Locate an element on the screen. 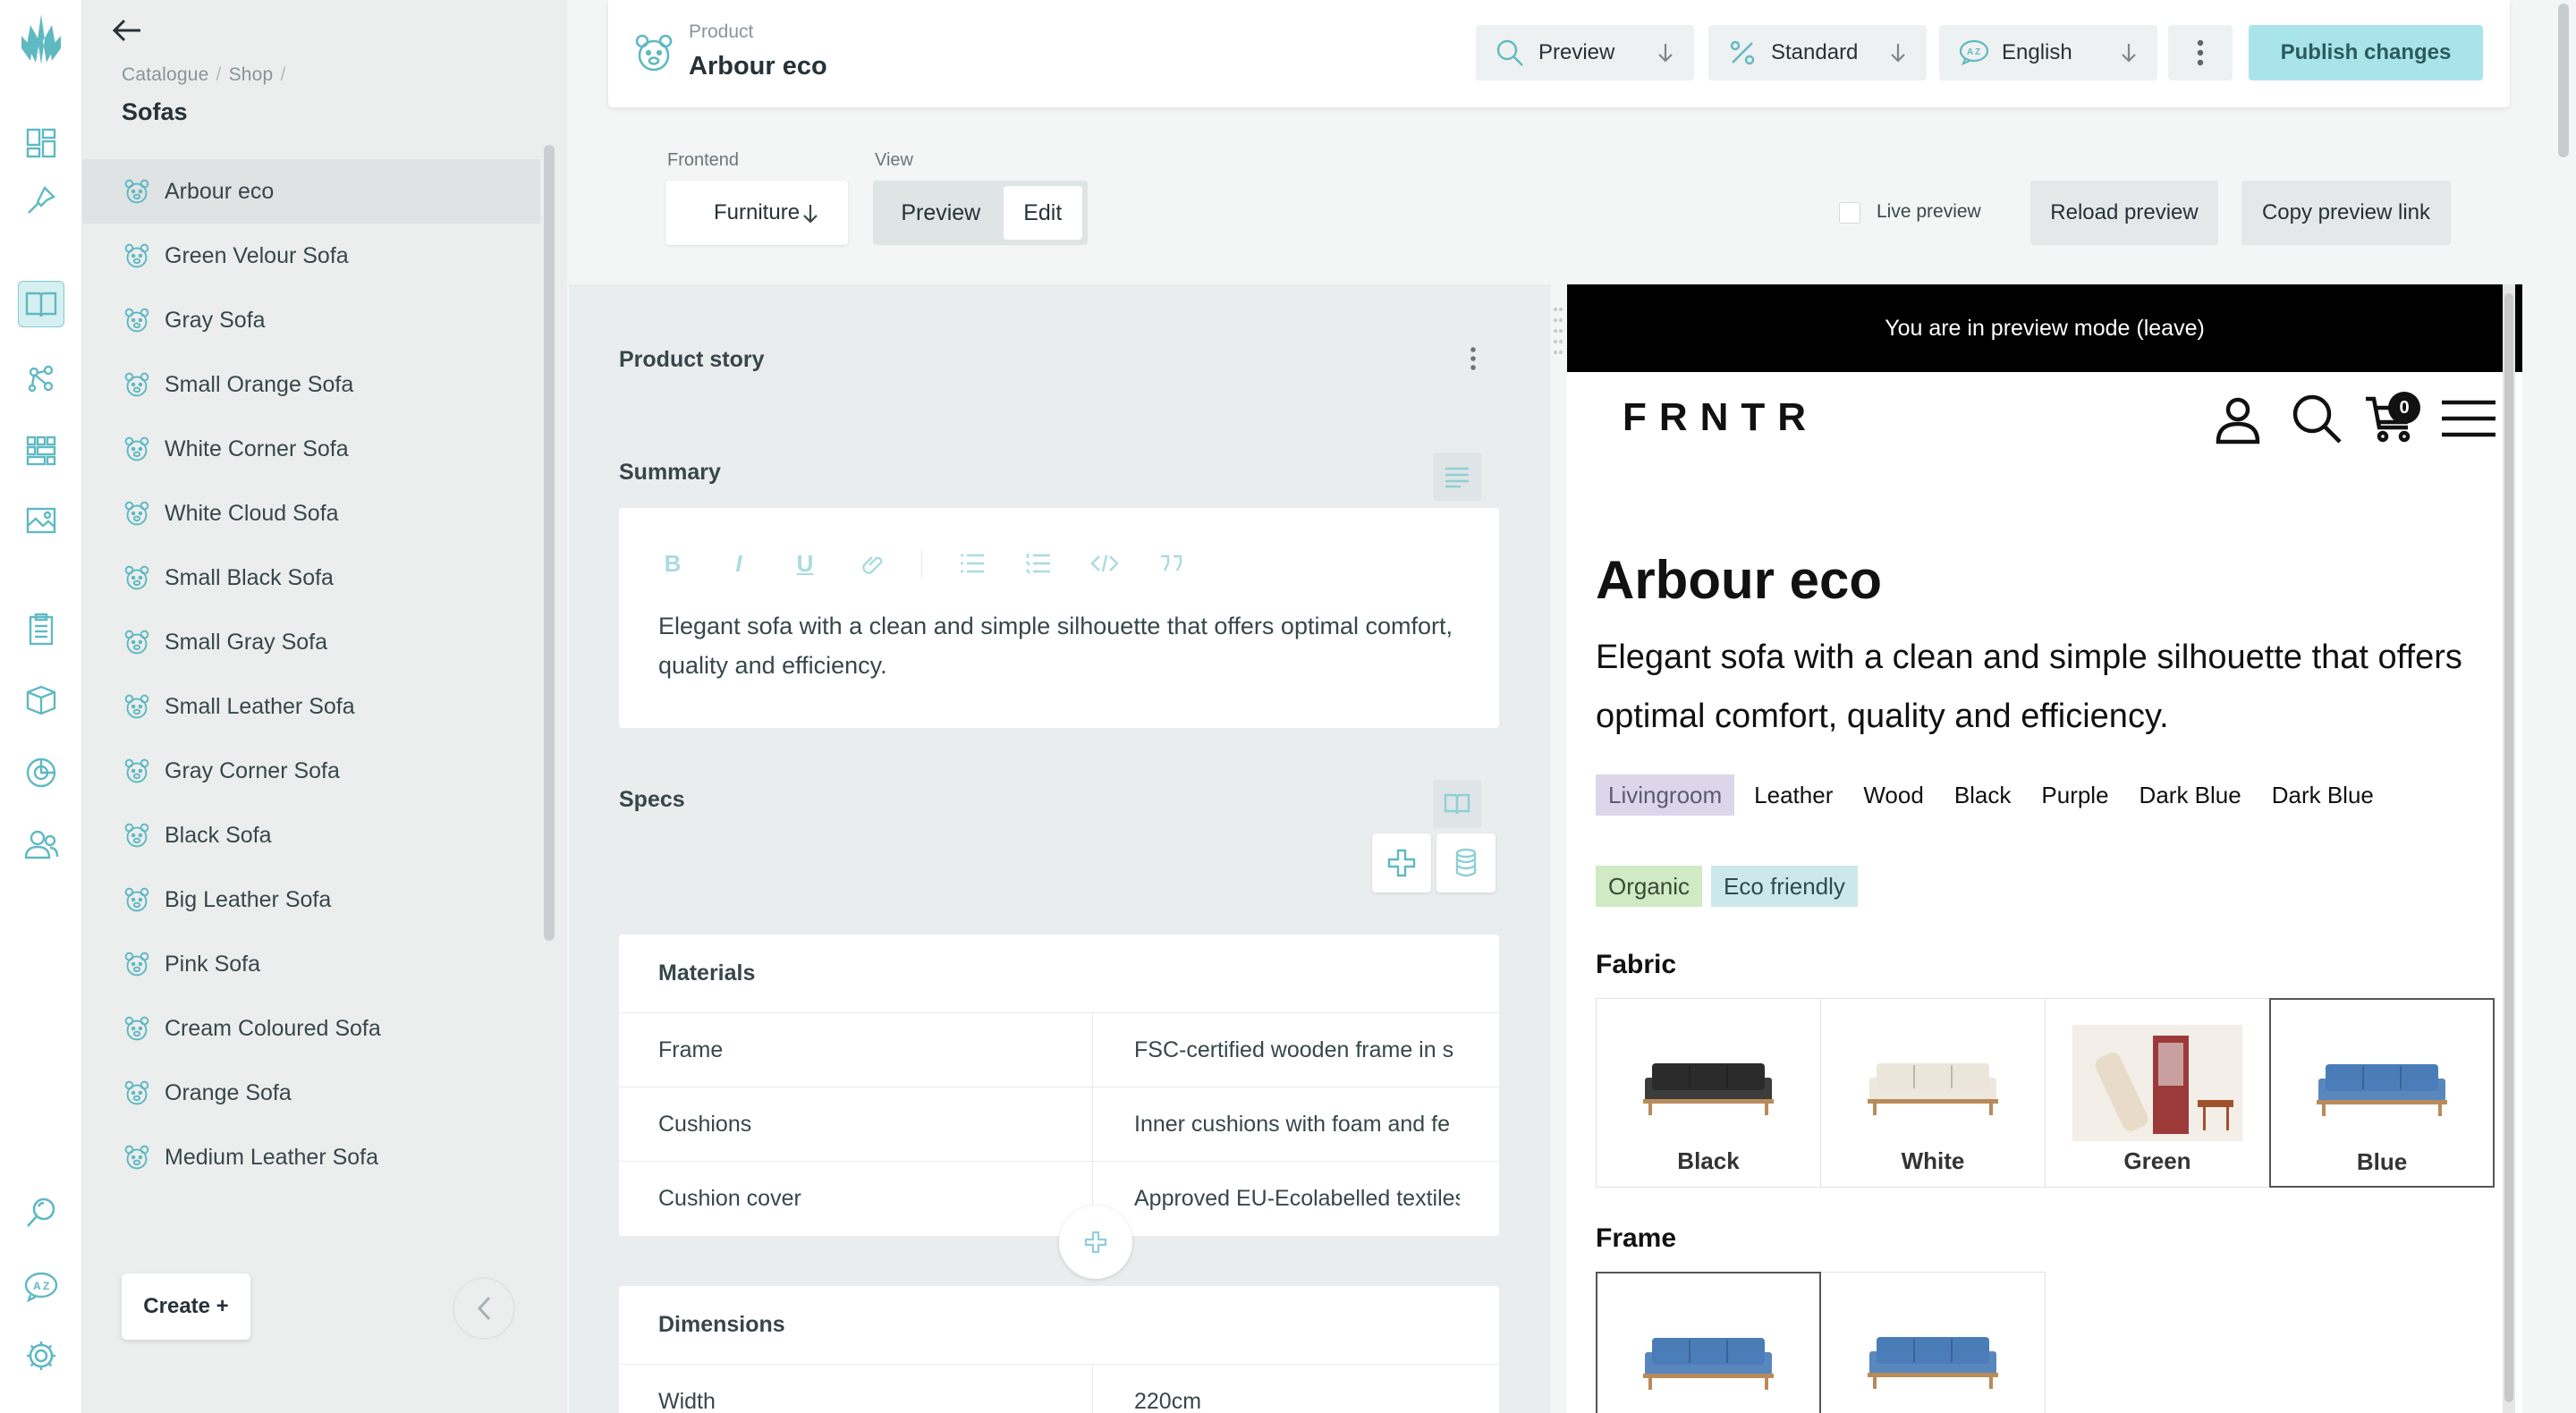  database-icon is located at coordinates (1466, 863).